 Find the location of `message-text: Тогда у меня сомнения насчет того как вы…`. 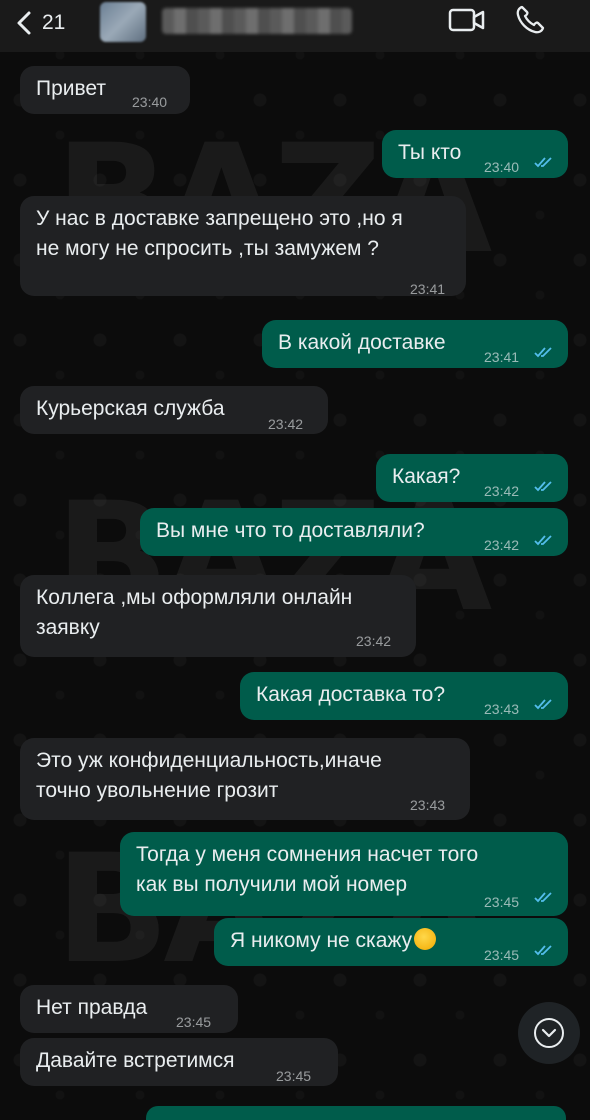

message-text: Тогда у меня сомнения насчет того как вы… is located at coordinates (307, 869).